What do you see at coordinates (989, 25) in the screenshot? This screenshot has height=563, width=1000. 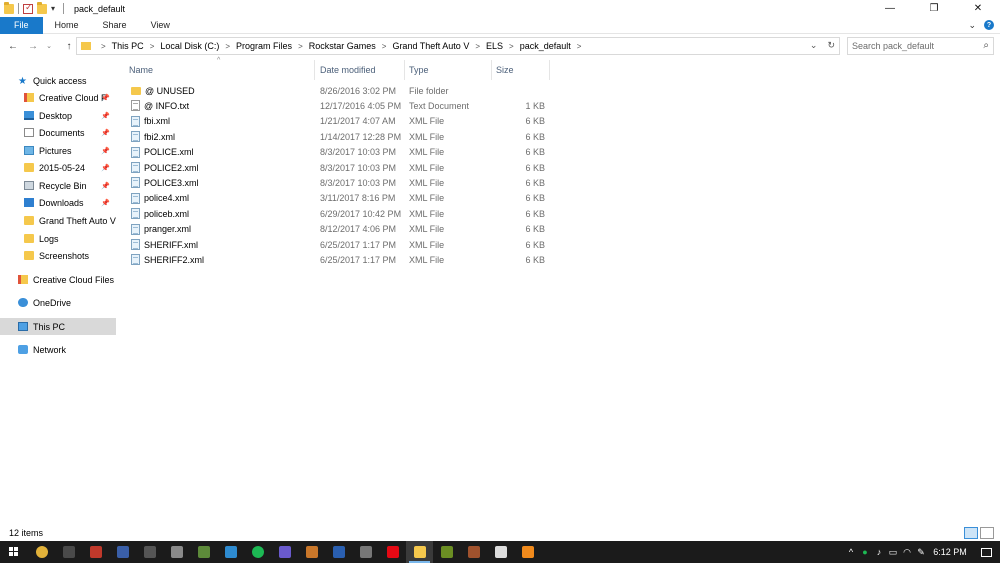 I see `help-icon: ?` at bounding box center [989, 25].